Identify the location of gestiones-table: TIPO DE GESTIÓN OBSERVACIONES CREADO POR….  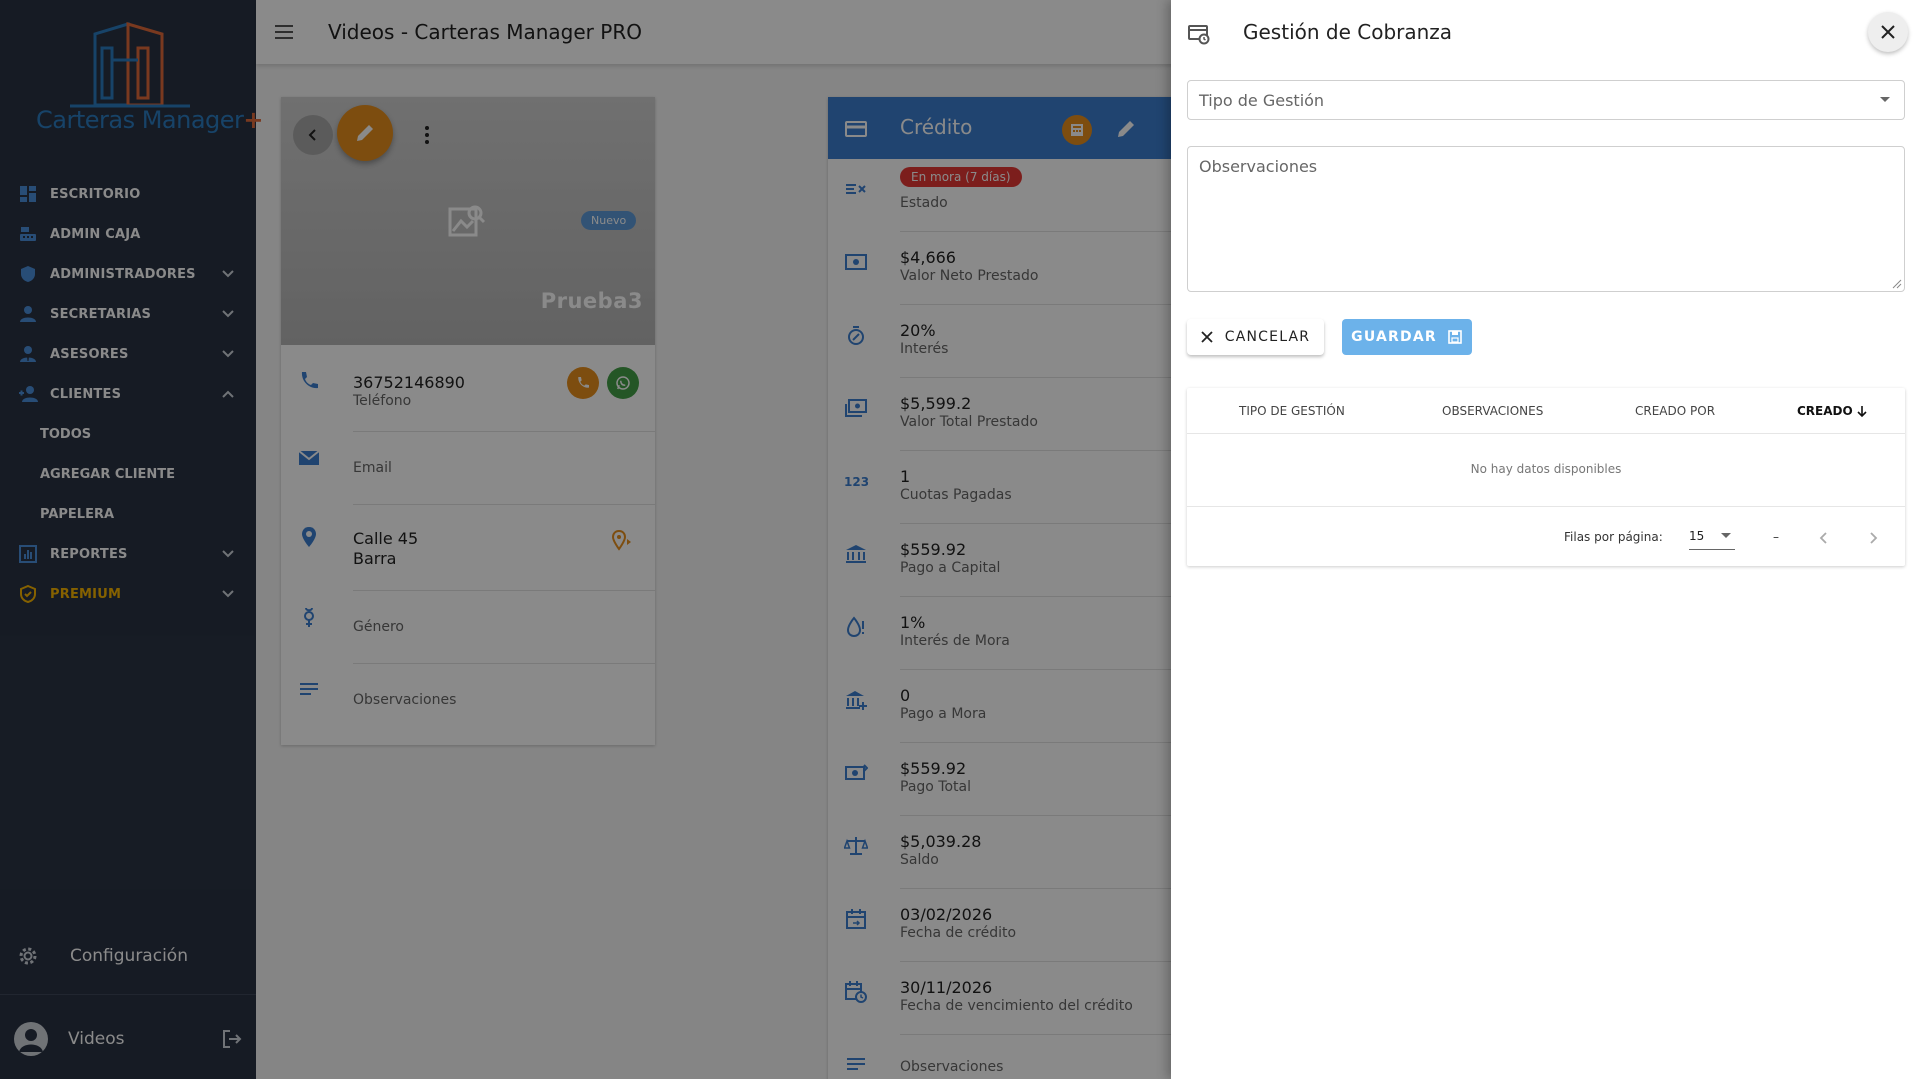
(1546, 477).